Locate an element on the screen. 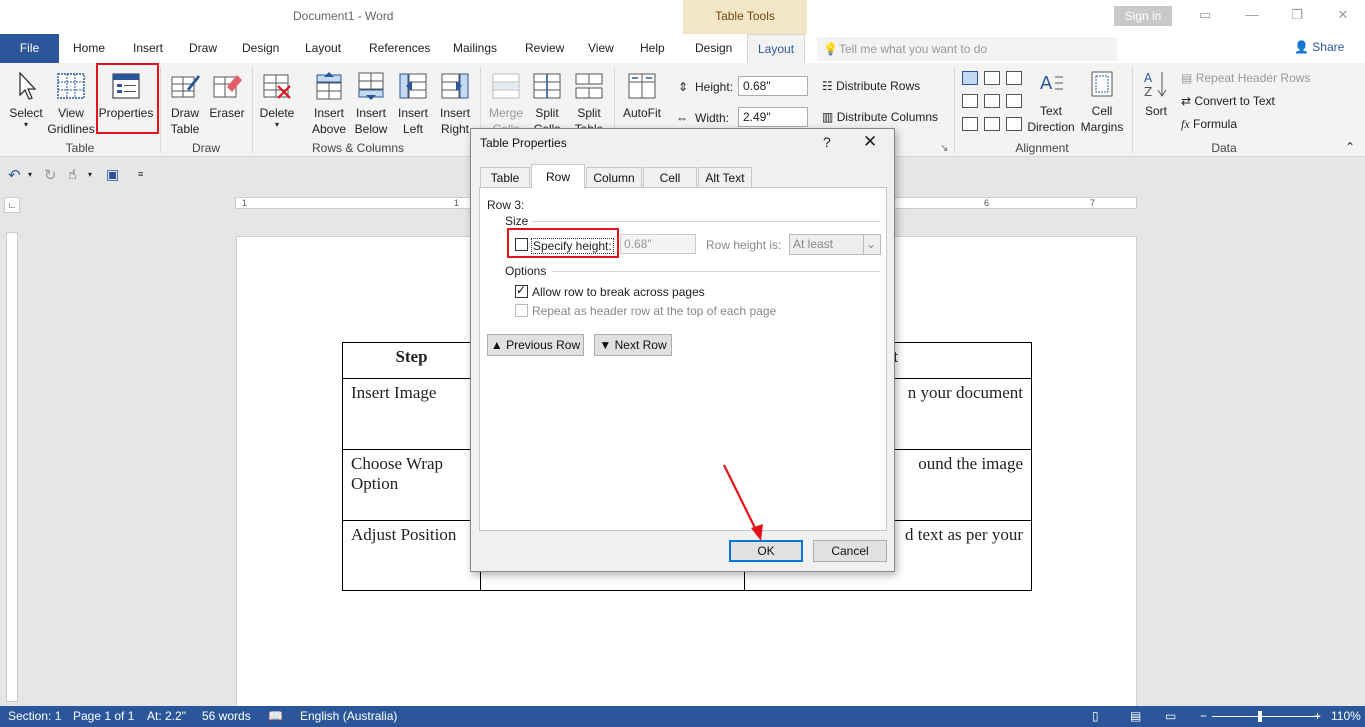 This screenshot has height=727, width=1365. draw-table-label-1: Draw is located at coordinates (185, 113).